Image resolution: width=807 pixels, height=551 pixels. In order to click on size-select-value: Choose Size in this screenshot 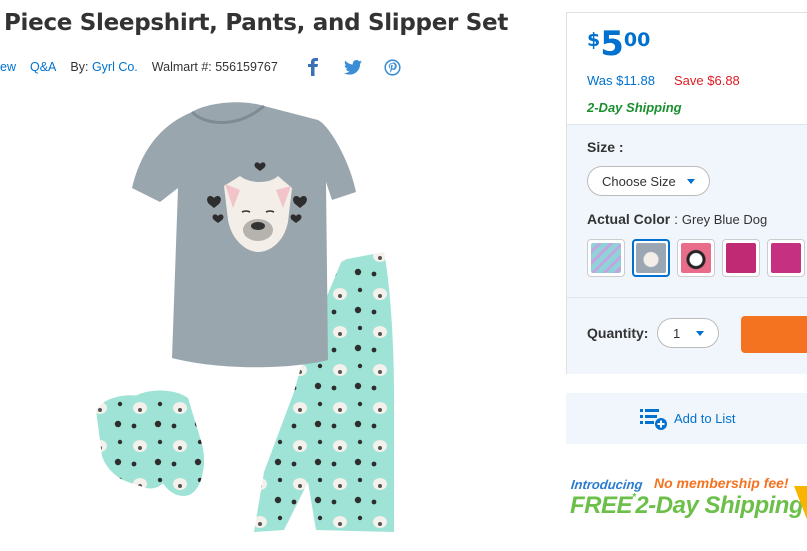, I will do `click(639, 181)`.